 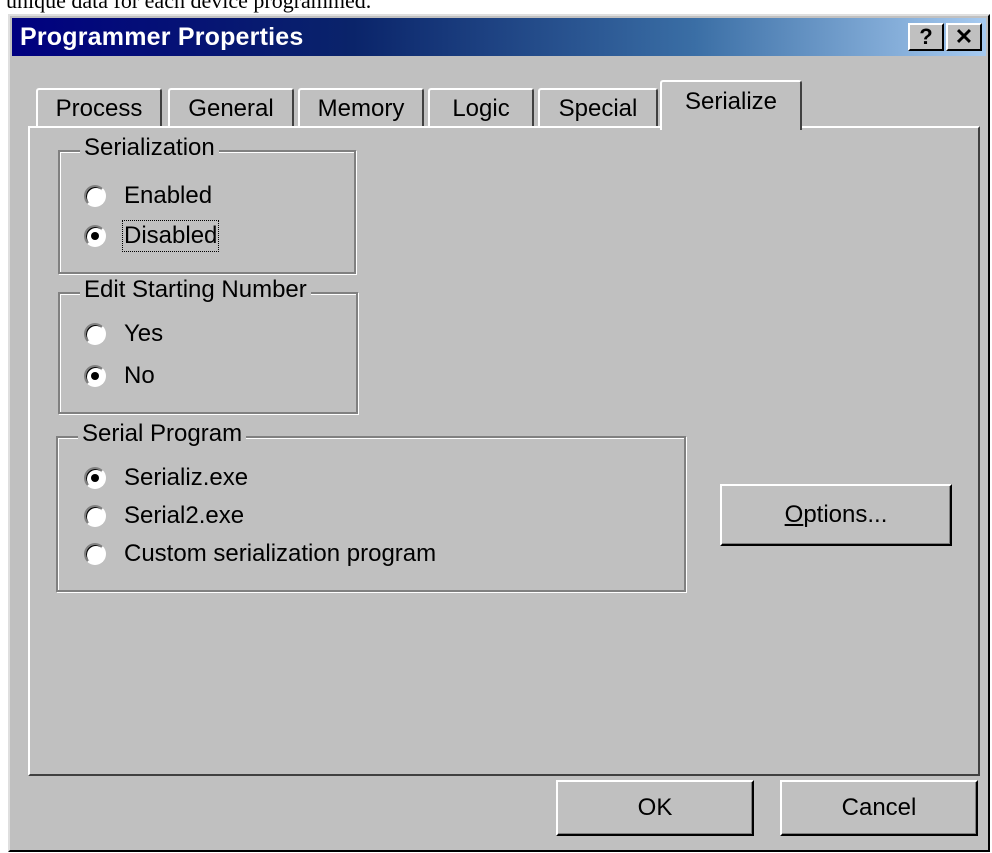 What do you see at coordinates (189, 6) in the screenshot?
I see `caption-text: unique data for each device programmed.` at bounding box center [189, 6].